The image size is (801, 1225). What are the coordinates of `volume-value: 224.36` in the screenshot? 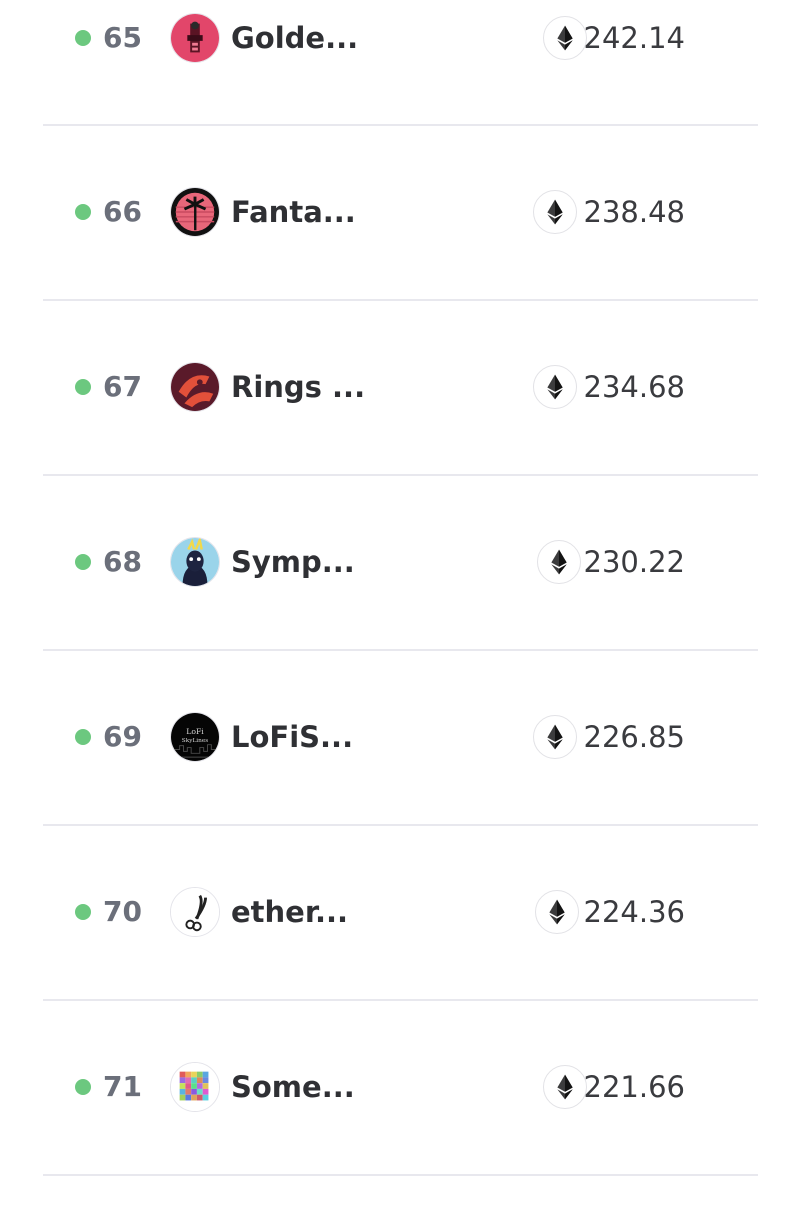 It's located at (634, 912).